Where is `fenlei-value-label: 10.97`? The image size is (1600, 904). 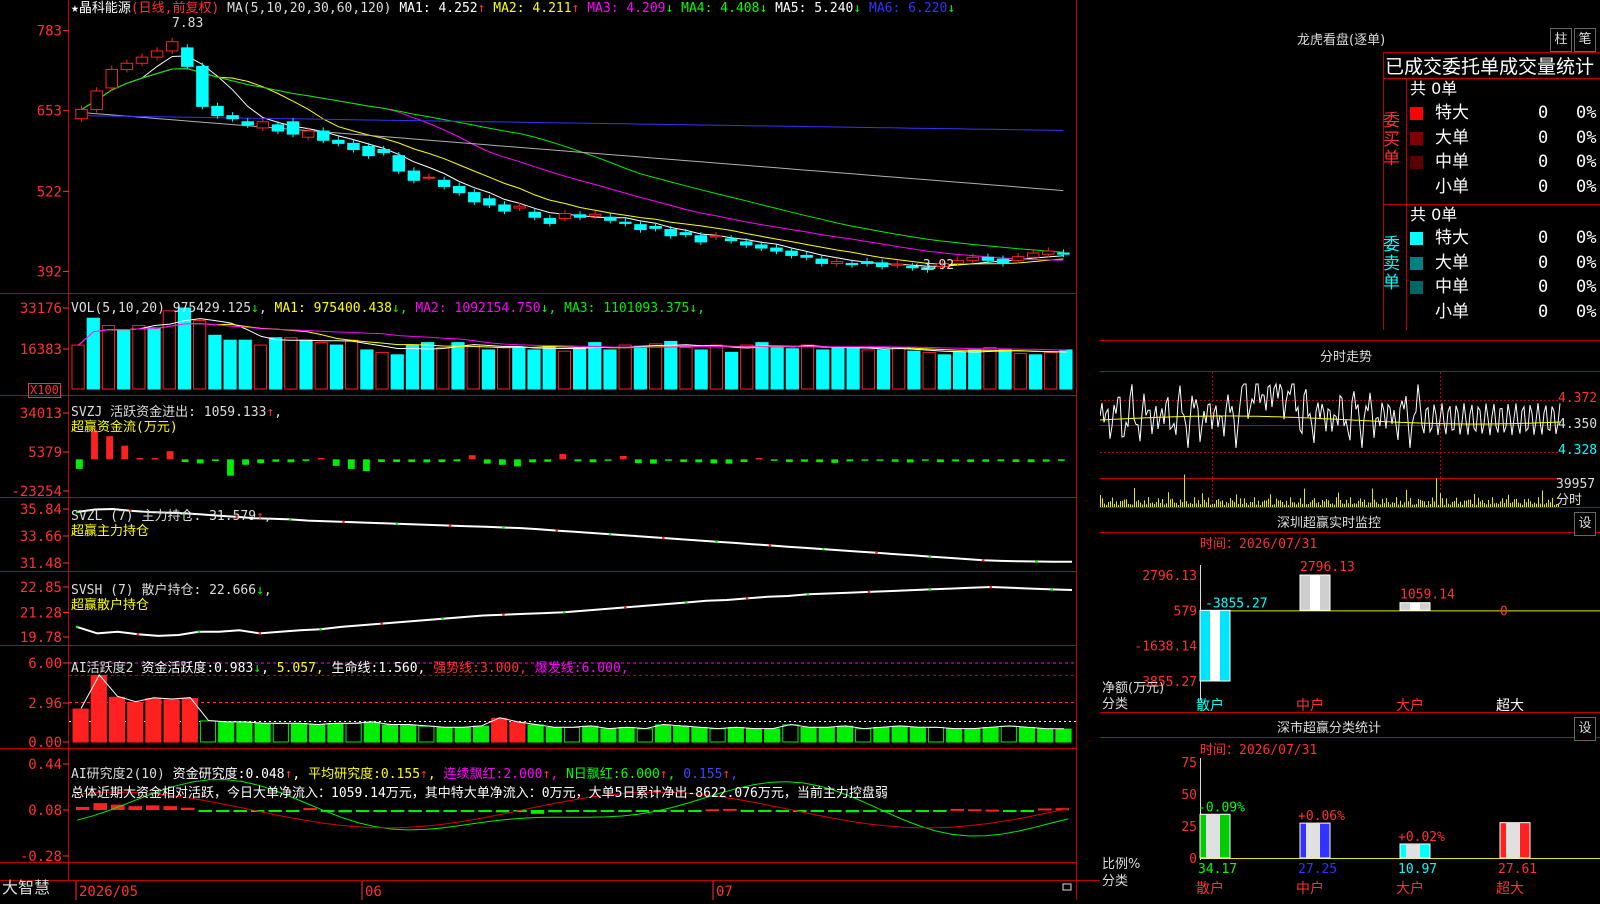
fenlei-value-label: 10.97 is located at coordinates (1417, 869).